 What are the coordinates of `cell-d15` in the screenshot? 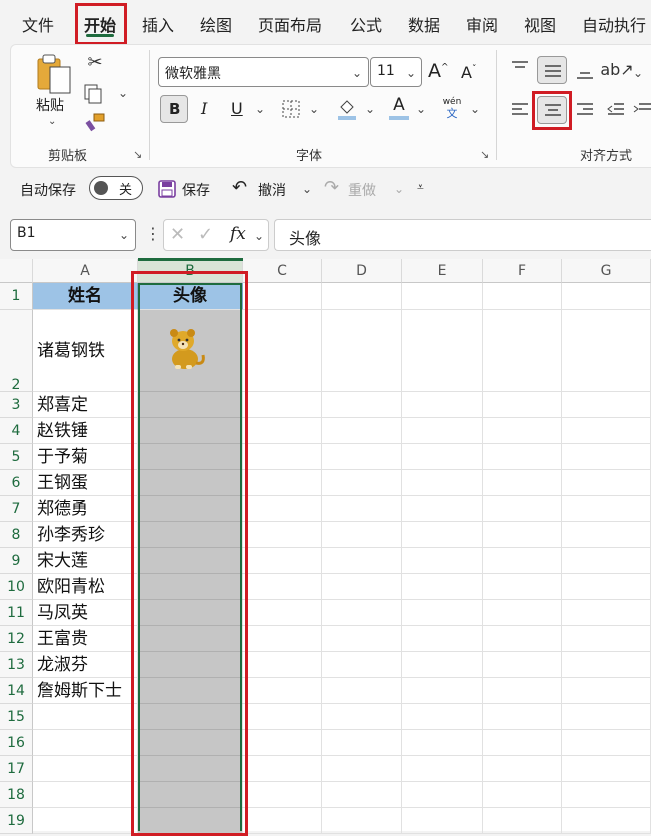 It's located at (362, 717).